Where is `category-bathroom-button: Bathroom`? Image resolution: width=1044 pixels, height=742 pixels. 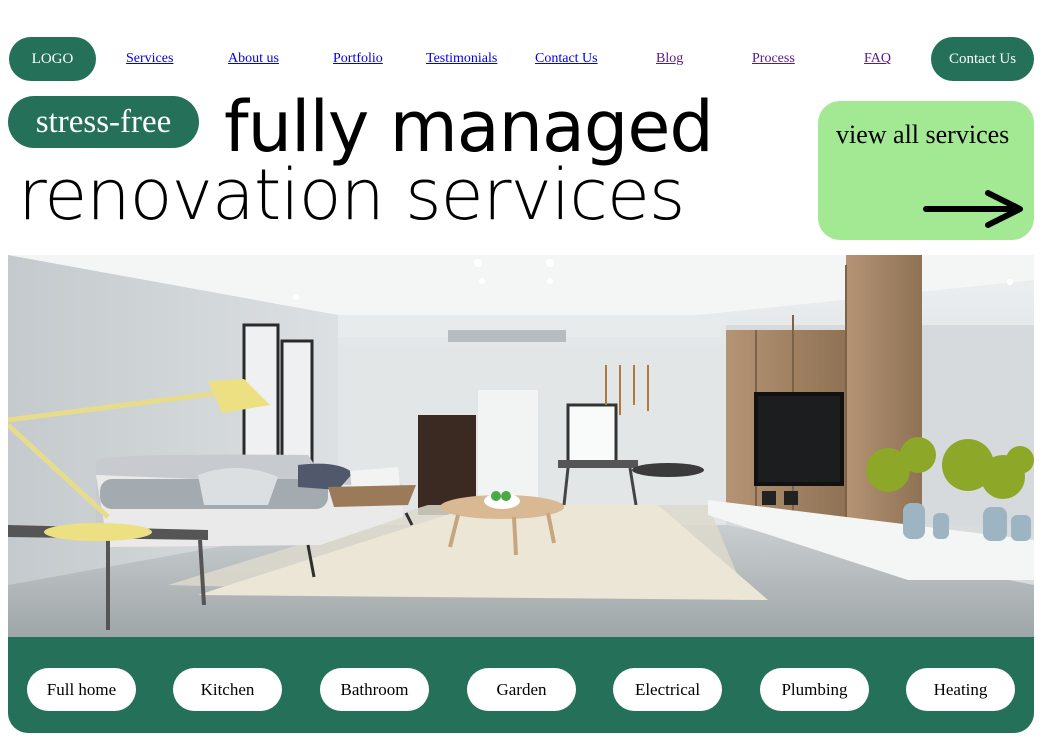 category-bathroom-button: Bathroom is located at coordinates (374, 689).